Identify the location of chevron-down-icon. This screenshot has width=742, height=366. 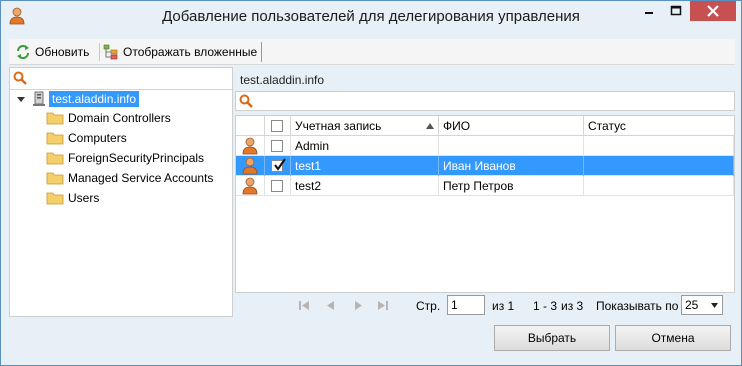
(714, 305).